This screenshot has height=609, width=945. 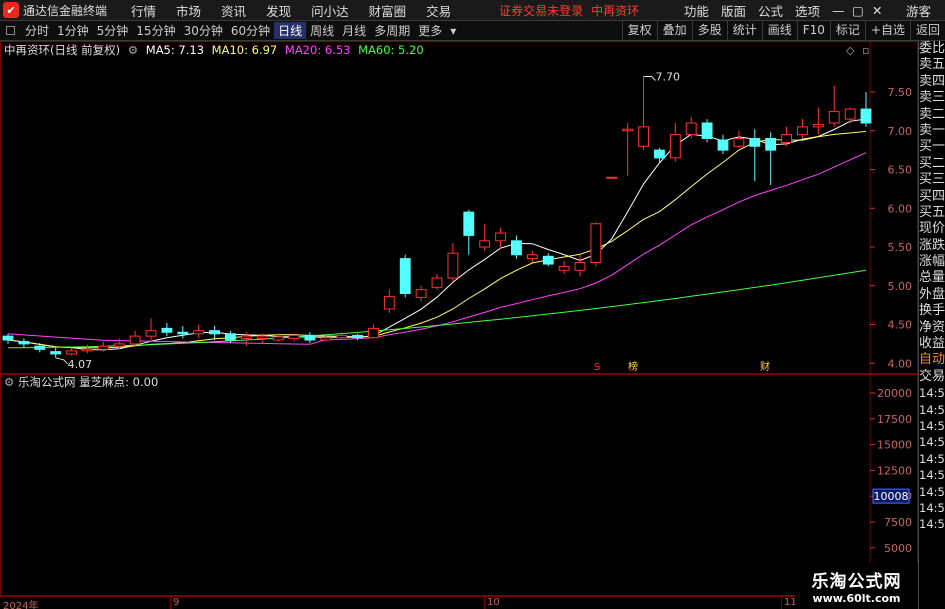 What do you see at coordinates (900, 363) in the screenshot?
I see `price-tick-label: 4.00` at bounding box center [900, 363].